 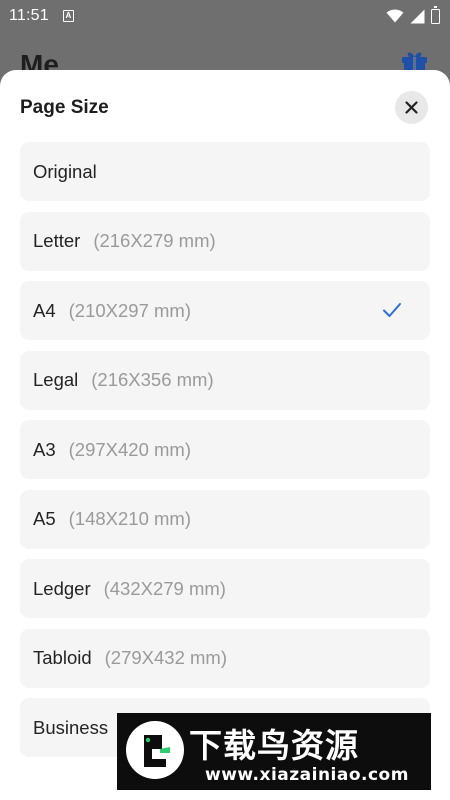 I want to click on page-size-option-tabloid: Tabloid (279X432 mm), so click(x=225, y=658).